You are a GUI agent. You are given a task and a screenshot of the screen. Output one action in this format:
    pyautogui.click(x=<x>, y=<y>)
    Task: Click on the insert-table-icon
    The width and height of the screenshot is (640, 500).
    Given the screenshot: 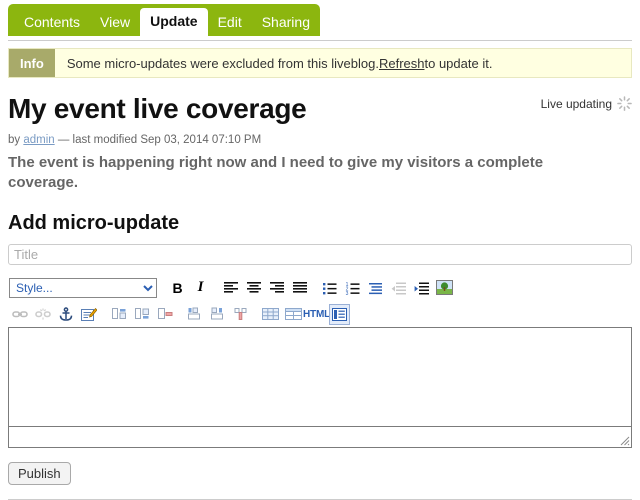 What is the action you would take?
    pyautogui.click(x=270, y=314)
    